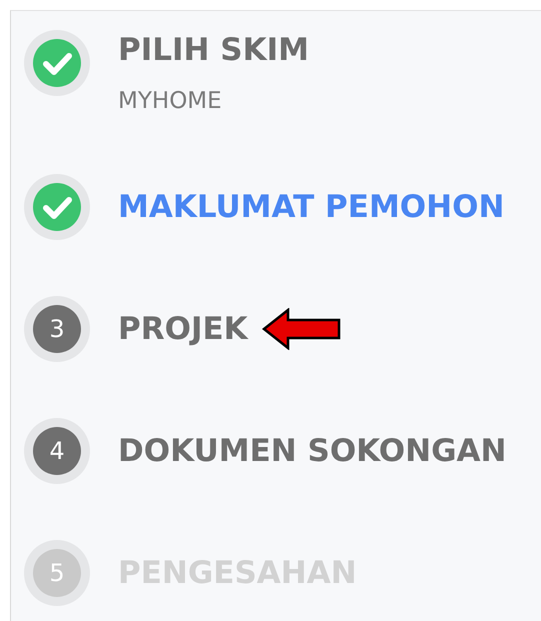 The image size is (541, 621). What do you see at coordinates (57, 451) in the screenshot?
I see `step-number: 4` at bounding box center [57, 451].